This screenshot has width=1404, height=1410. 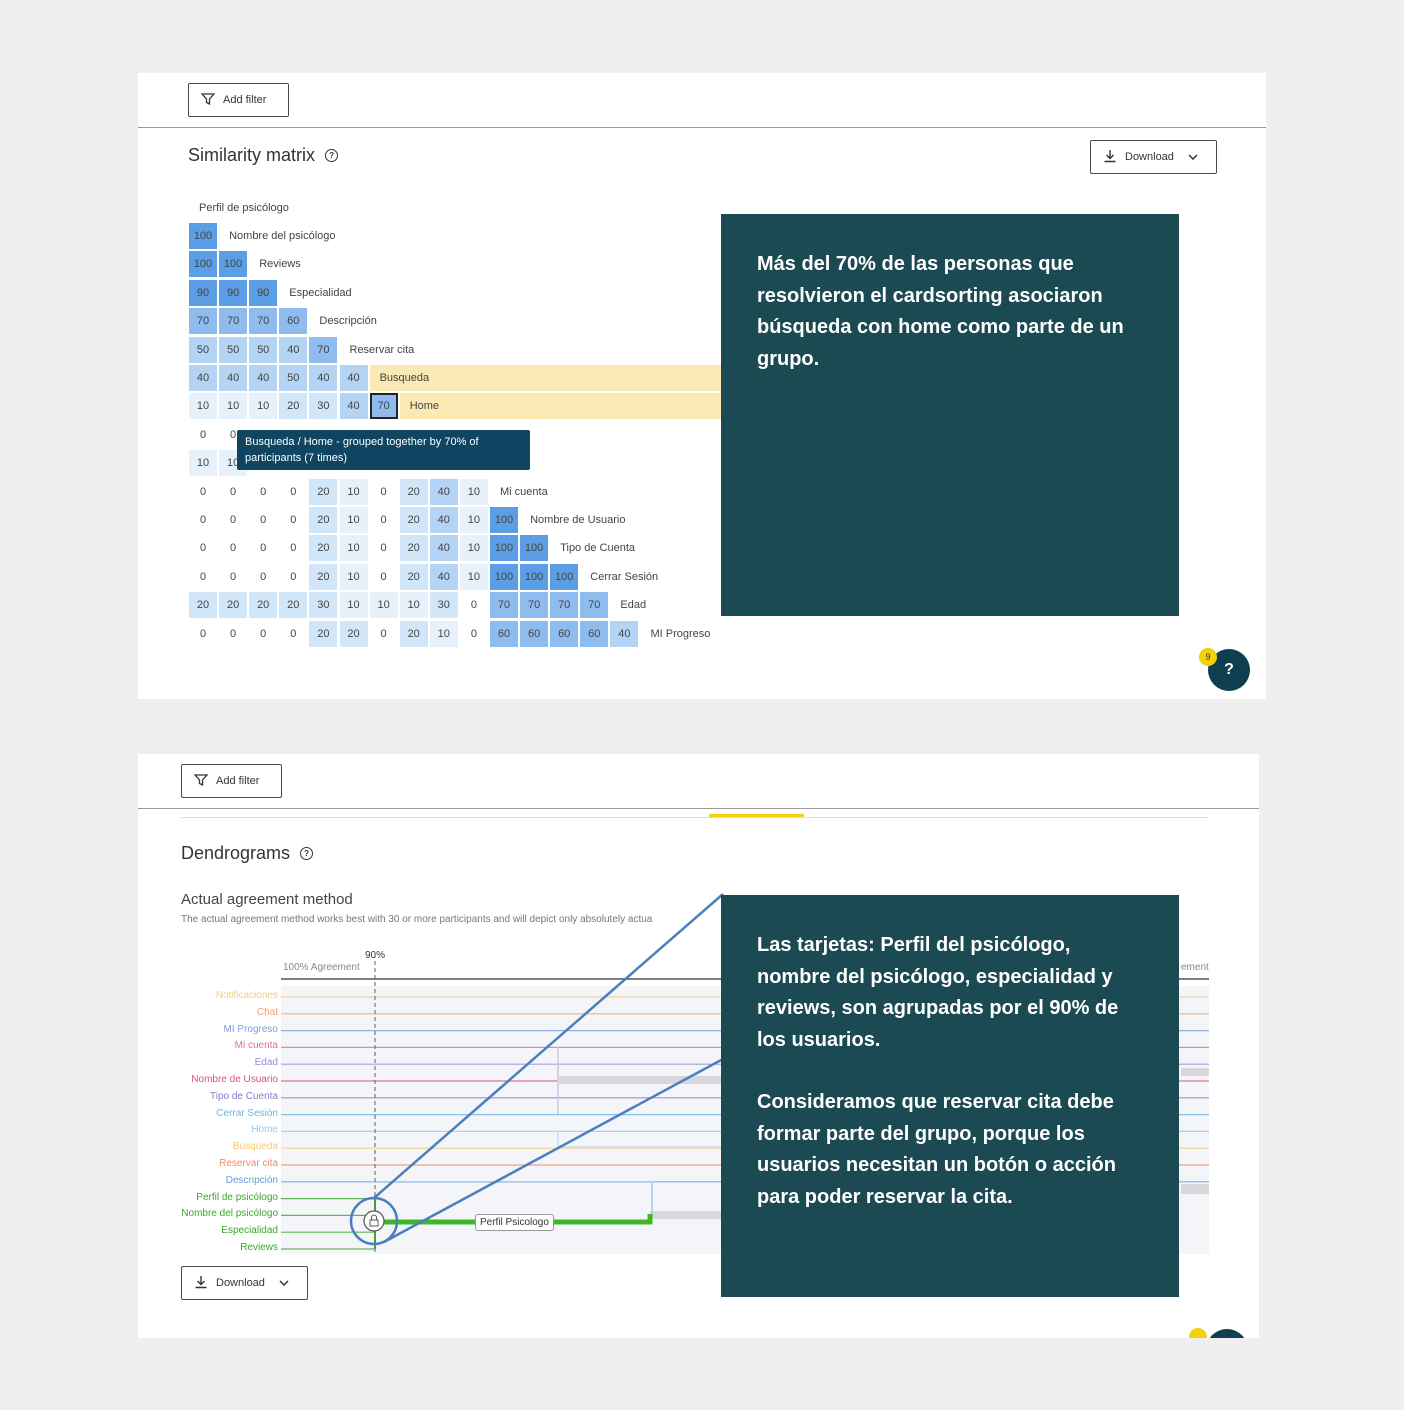 What do you see at coordinates (244, 1283) in the screenshot?
I see `download-button-2: Download` at bounding box center [244, 1283].